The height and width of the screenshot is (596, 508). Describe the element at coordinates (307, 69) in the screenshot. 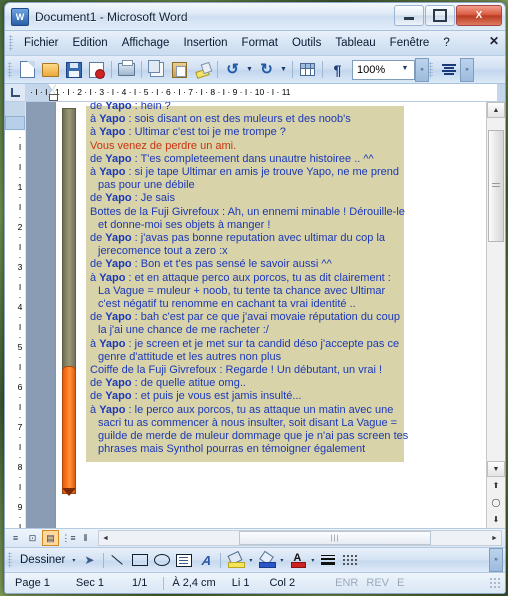

I see `insert-table-button` at that location.